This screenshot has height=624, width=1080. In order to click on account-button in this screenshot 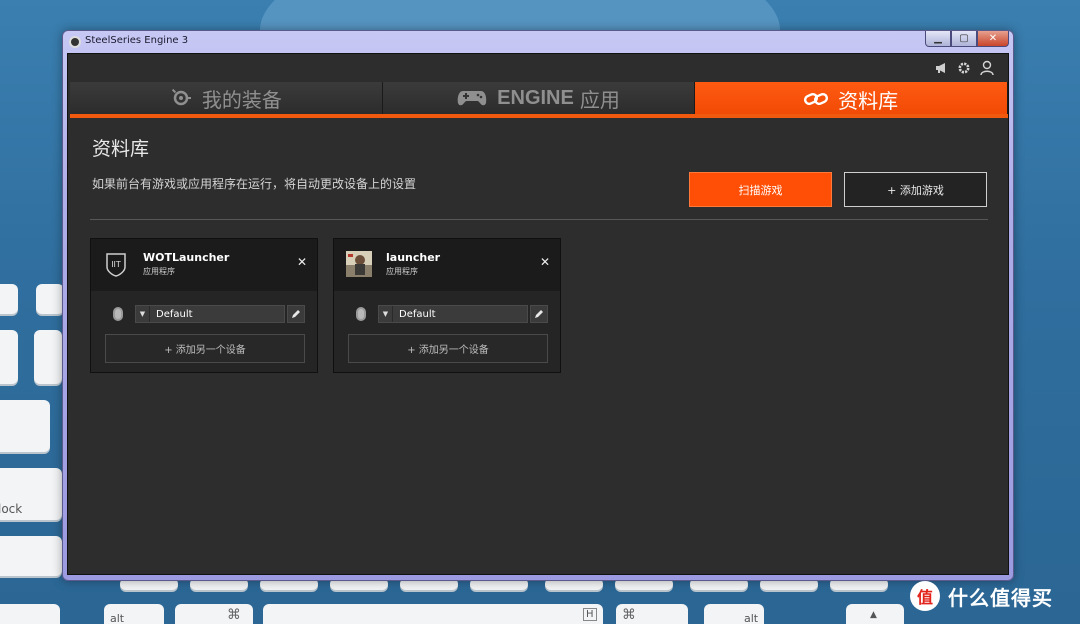, I will do `click(987, 68)`.